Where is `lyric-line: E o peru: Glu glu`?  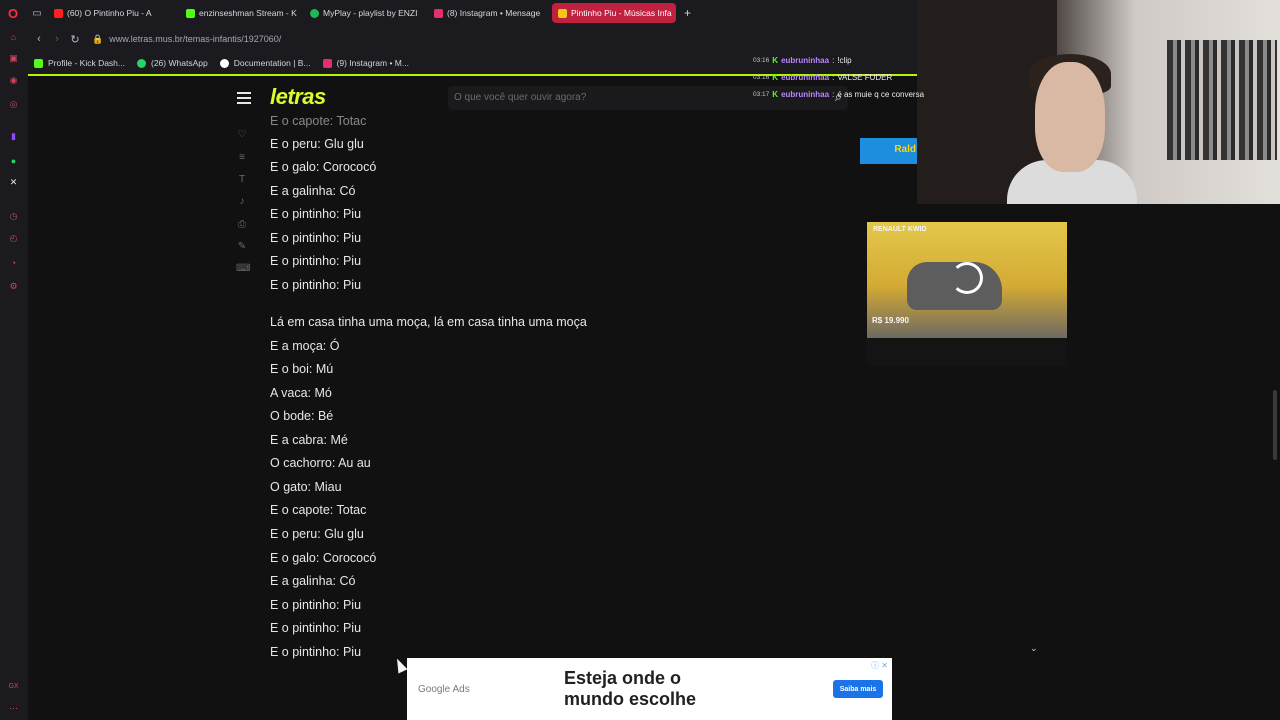
lyric-line: E o peru: Glu glu is located at coordinates (317, 534).